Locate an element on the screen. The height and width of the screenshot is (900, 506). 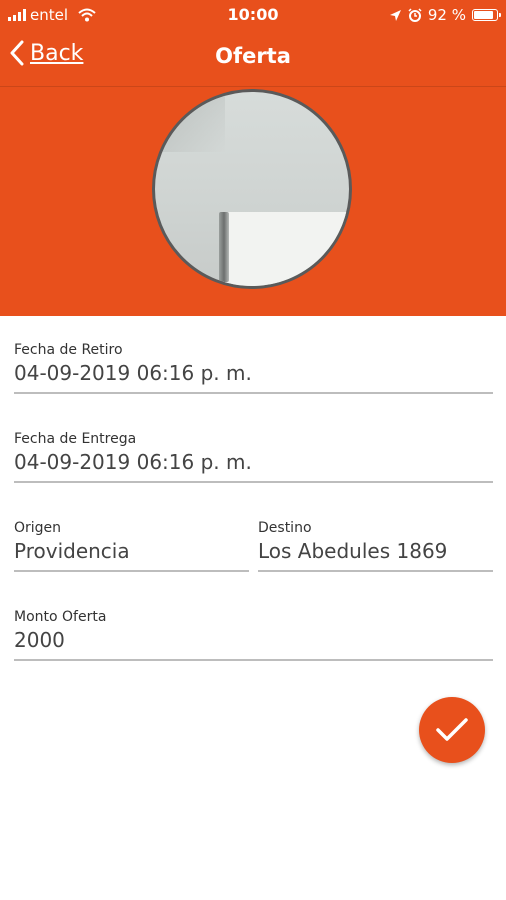
destino-label: Destino is located at coordinates (285, 528).